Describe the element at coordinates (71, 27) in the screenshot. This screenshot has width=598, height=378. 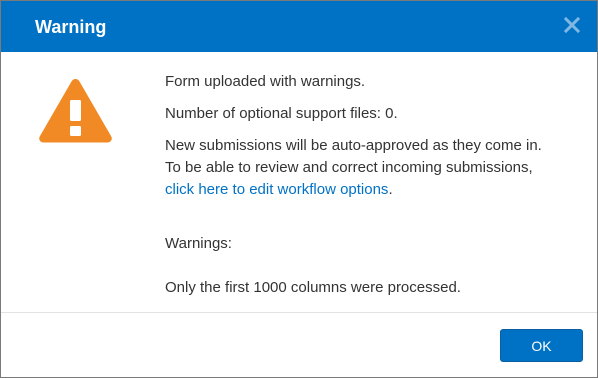
I see `dialog-title: Warning` at that location.